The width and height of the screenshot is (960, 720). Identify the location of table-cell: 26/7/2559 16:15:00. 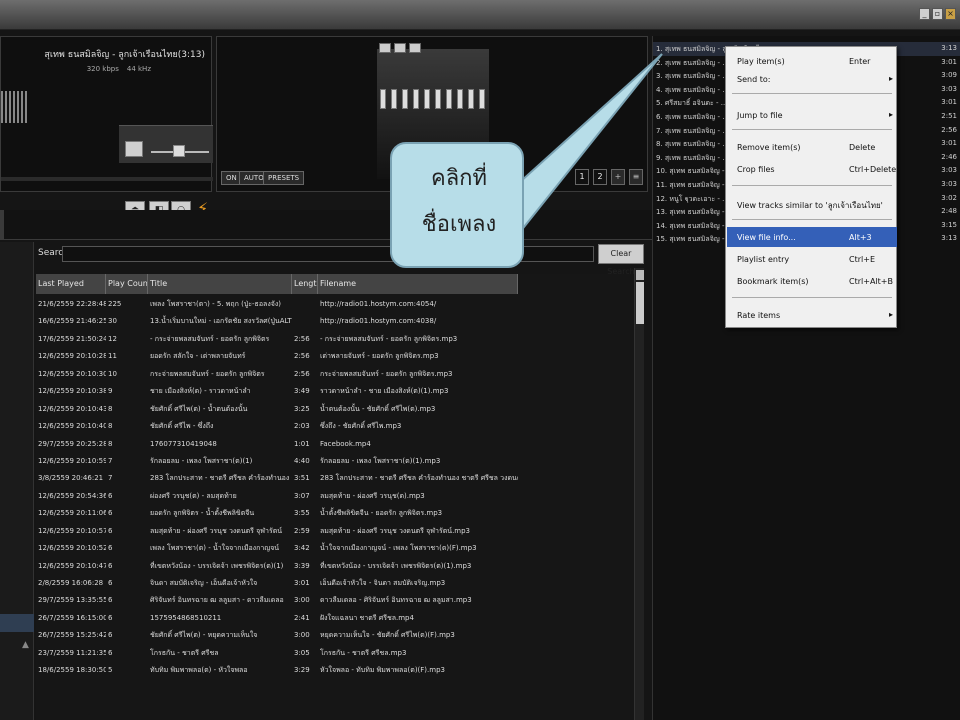
(72, 617).